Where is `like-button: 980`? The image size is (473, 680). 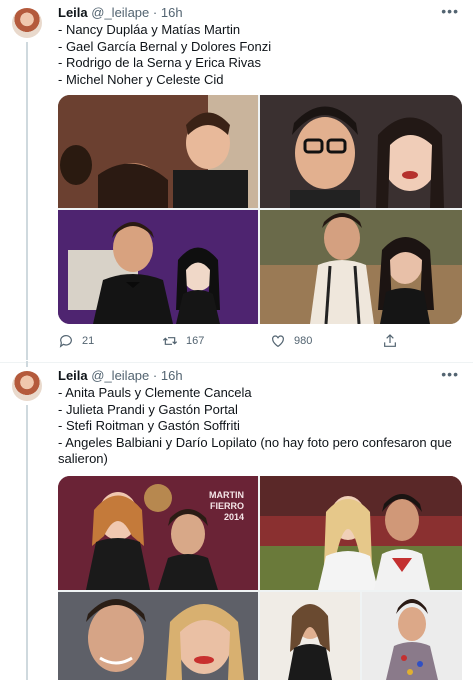 like-button: 980 is located at coordinates (291, 341).